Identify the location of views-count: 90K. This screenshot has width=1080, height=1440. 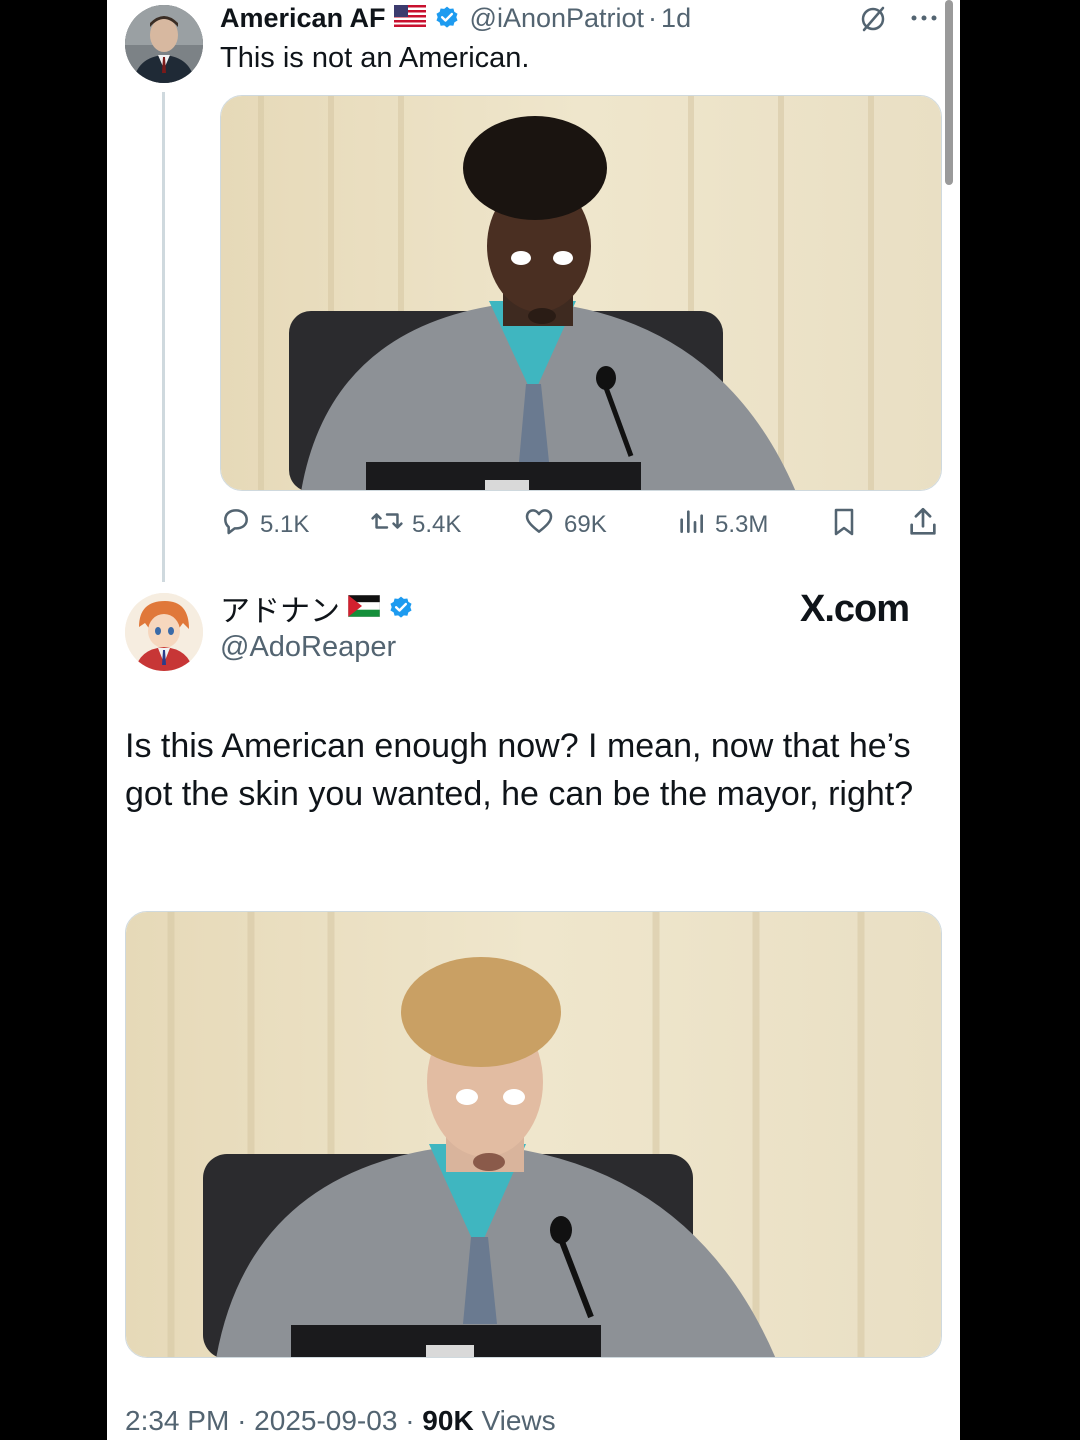
(448, 1420).